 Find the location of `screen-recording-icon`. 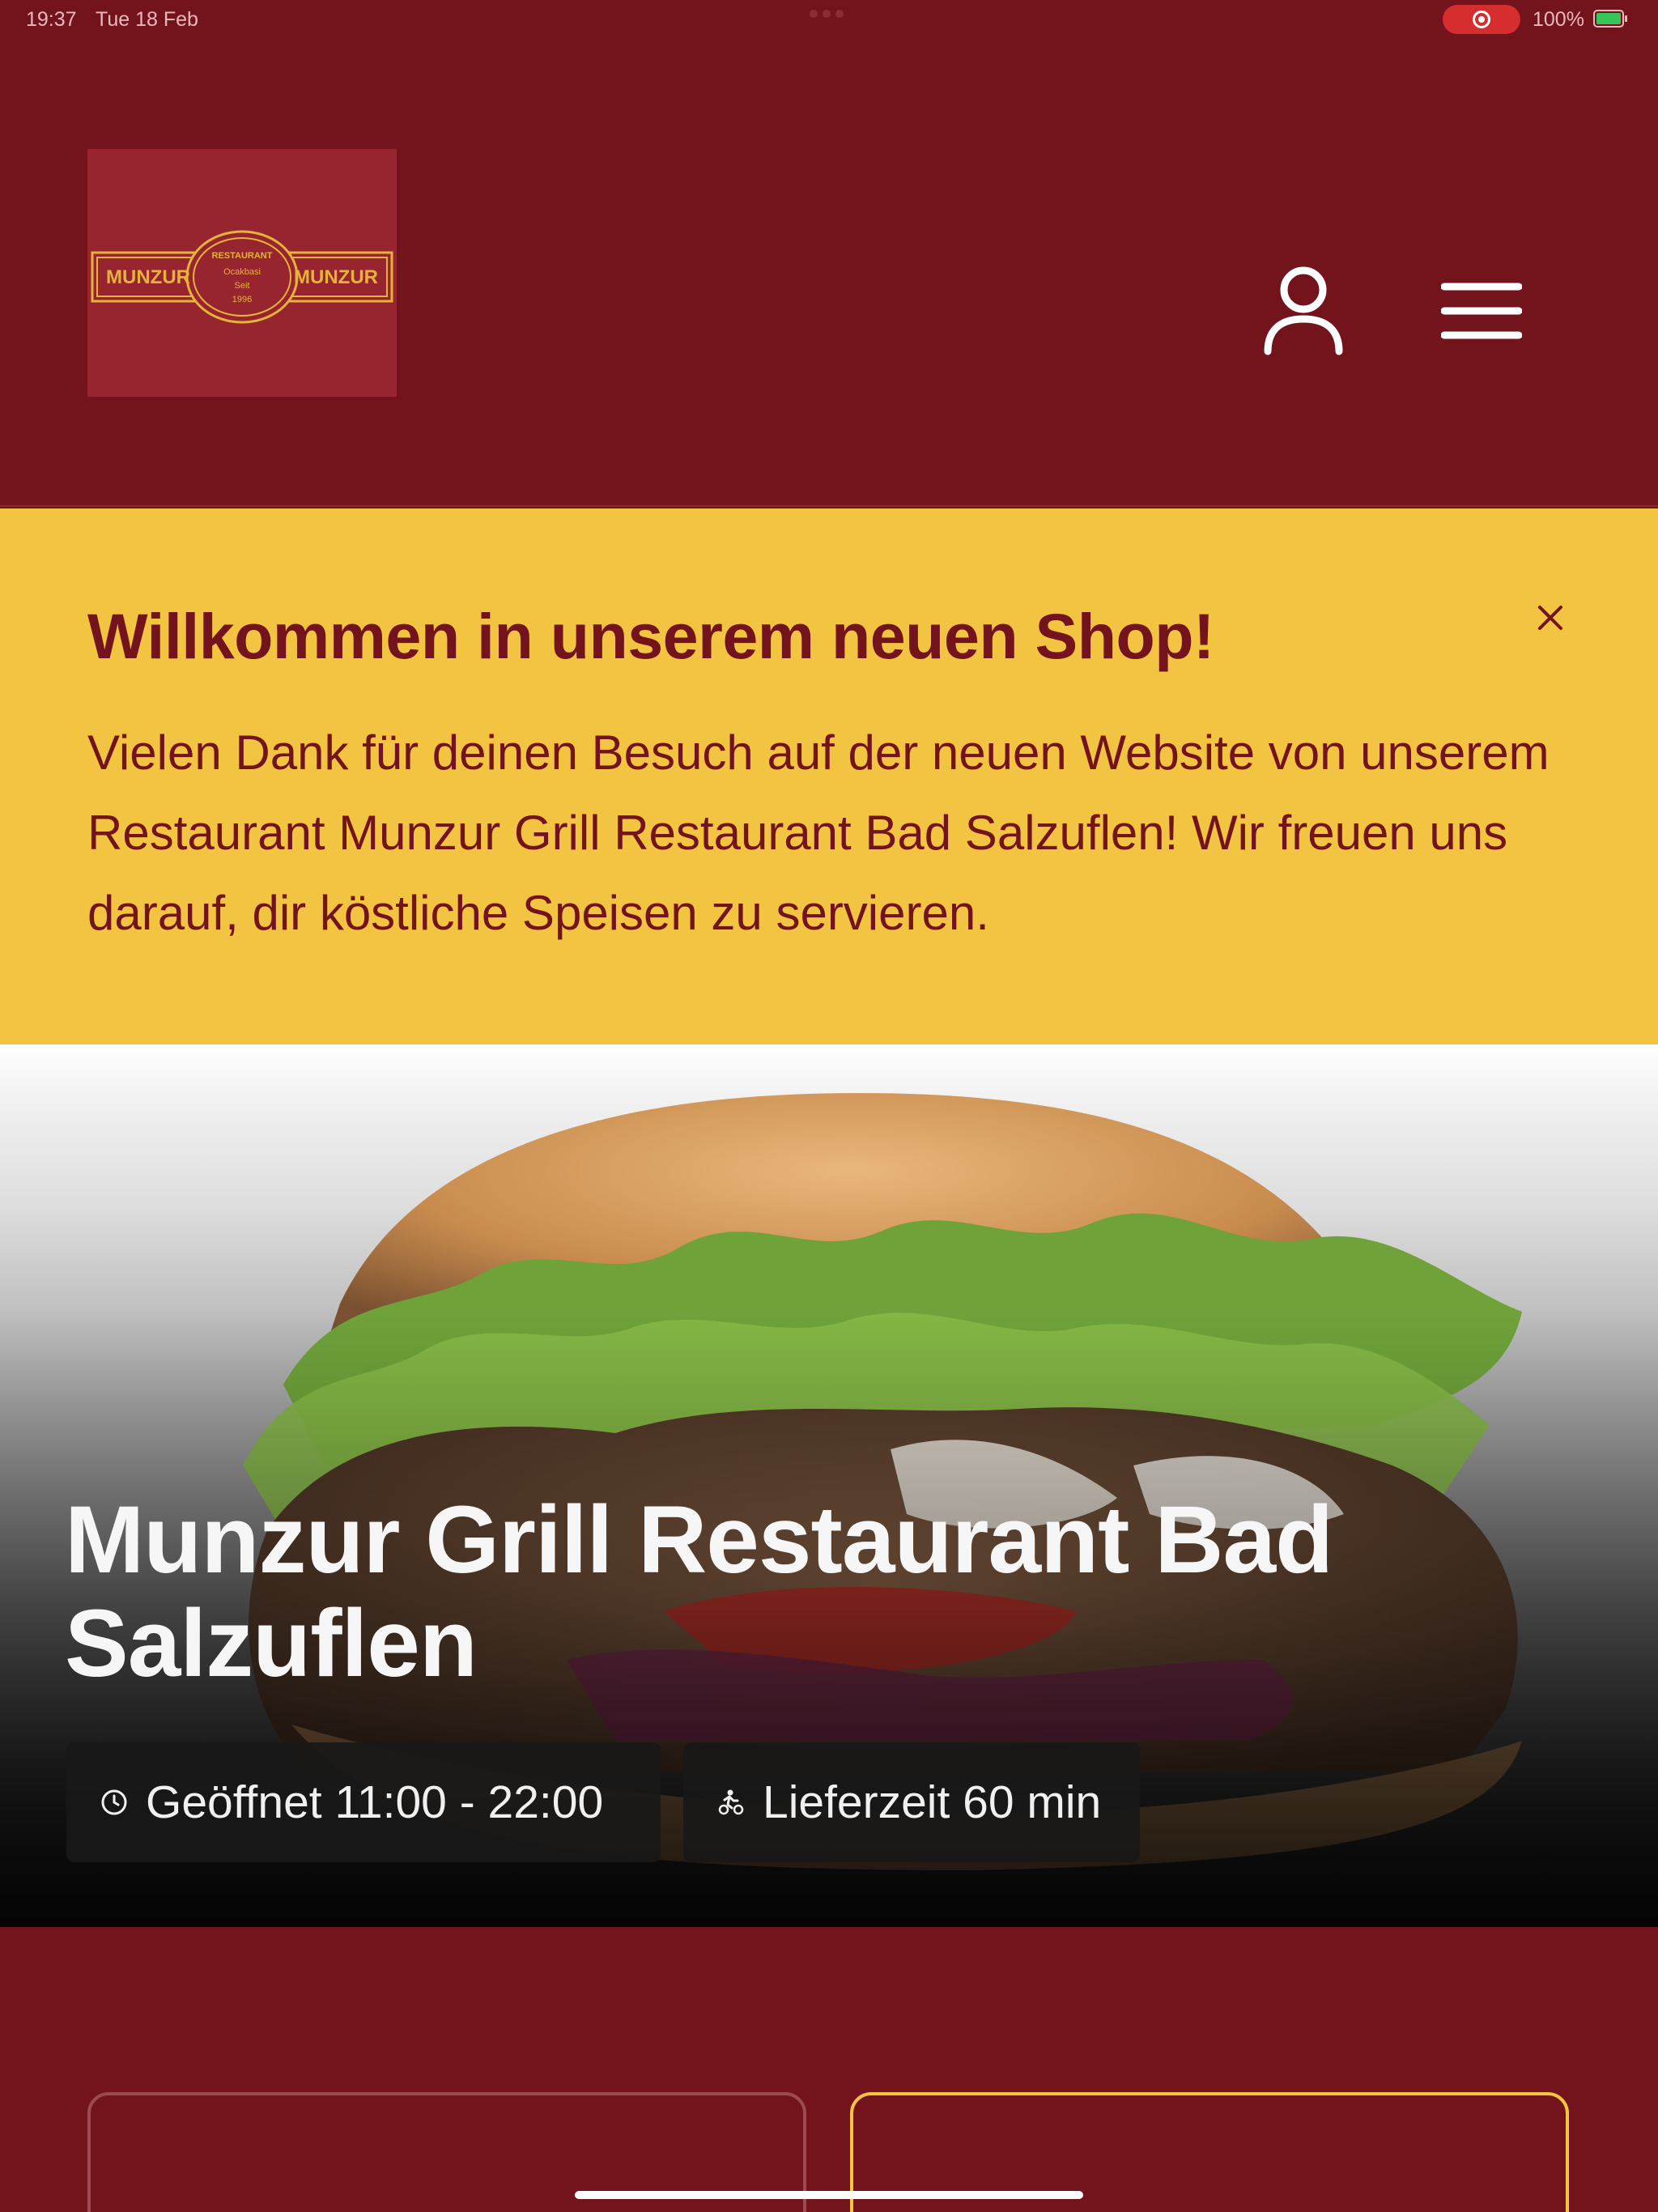

screen-recording-icon is located at coordinates (1481, 19).